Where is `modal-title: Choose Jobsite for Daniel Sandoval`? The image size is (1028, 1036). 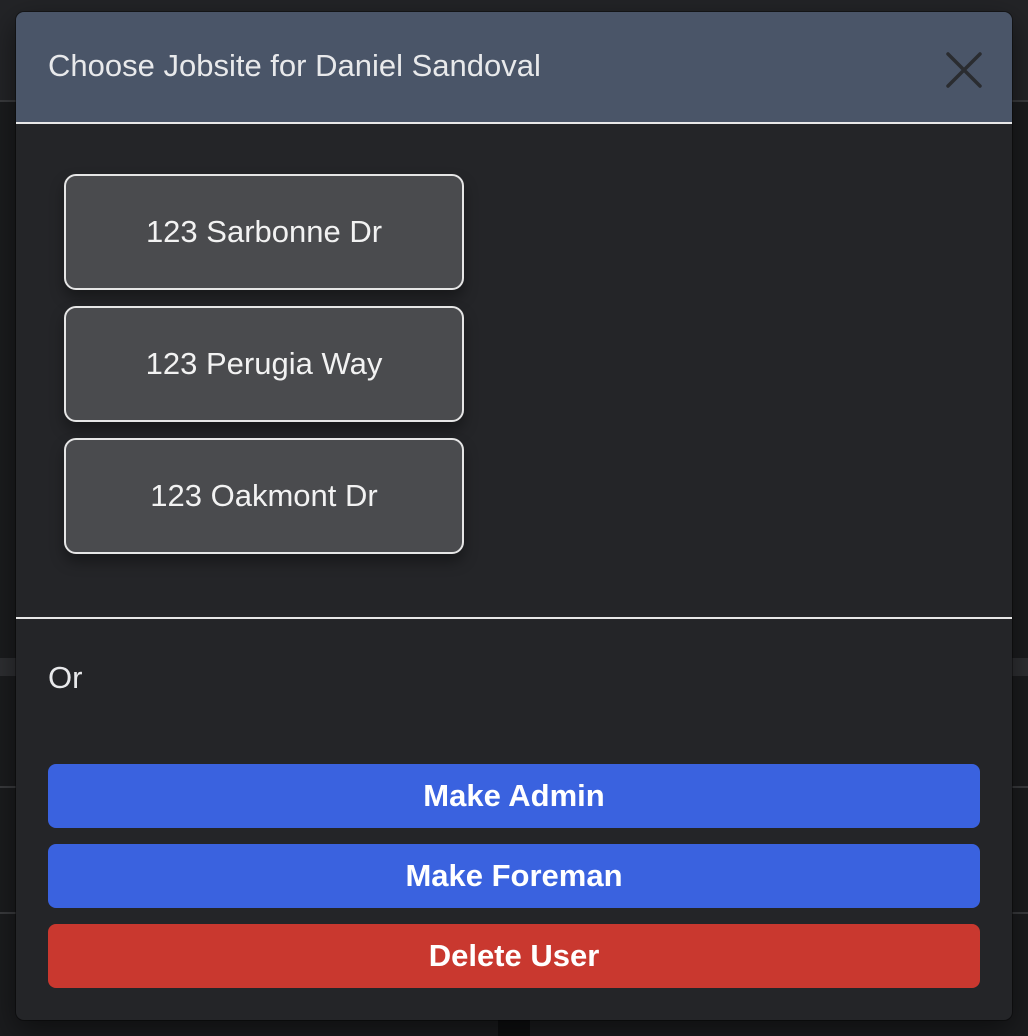
modal-title: Choose Jobsite for Daniel Sandoval is located at coordinates (294, 65).